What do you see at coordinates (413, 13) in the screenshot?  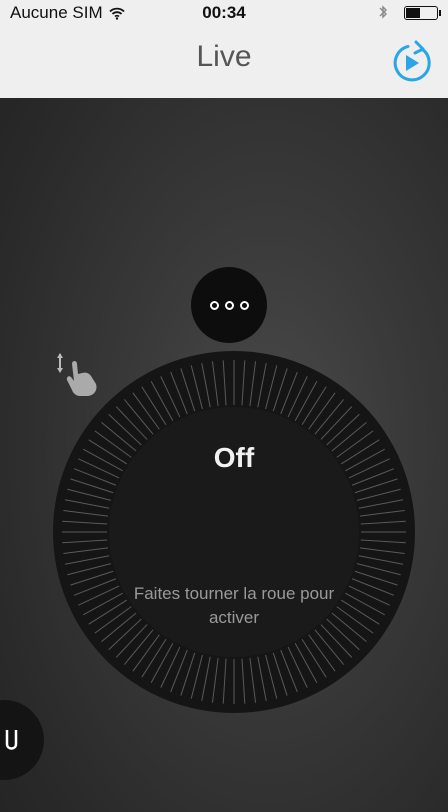 I see `battery-level` at bounding box center [413, 13].